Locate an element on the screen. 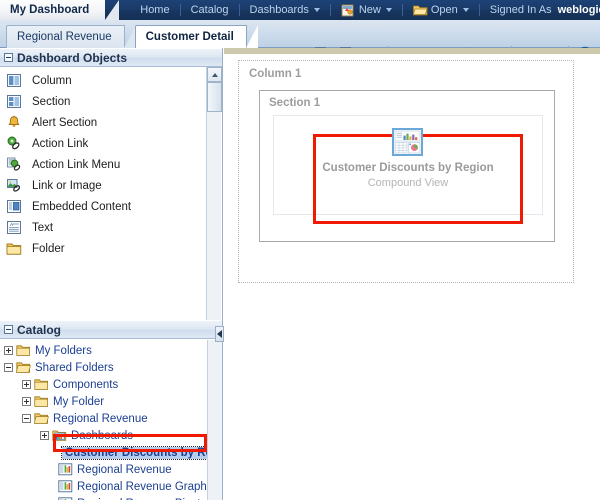 Image resolution: width=600 pixels, height=500 pixels. tree-item-customer-discounts-by-region-label: Customer Discounts by Region is located at coordinates (133, 452).